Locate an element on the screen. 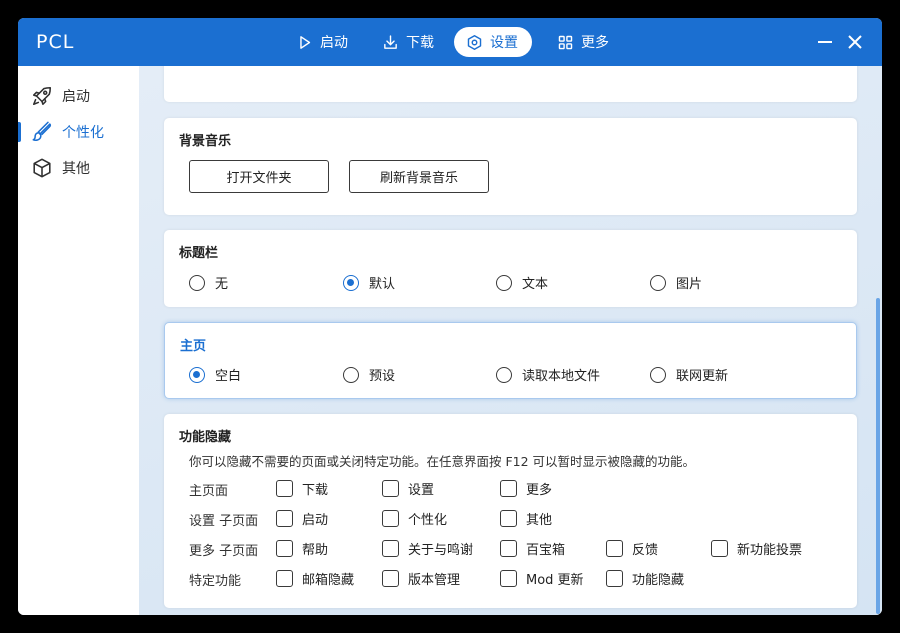 The height and width of the screenshot is (633, 900). radio-label: 联网更新 is located at coordinates (702, 376).